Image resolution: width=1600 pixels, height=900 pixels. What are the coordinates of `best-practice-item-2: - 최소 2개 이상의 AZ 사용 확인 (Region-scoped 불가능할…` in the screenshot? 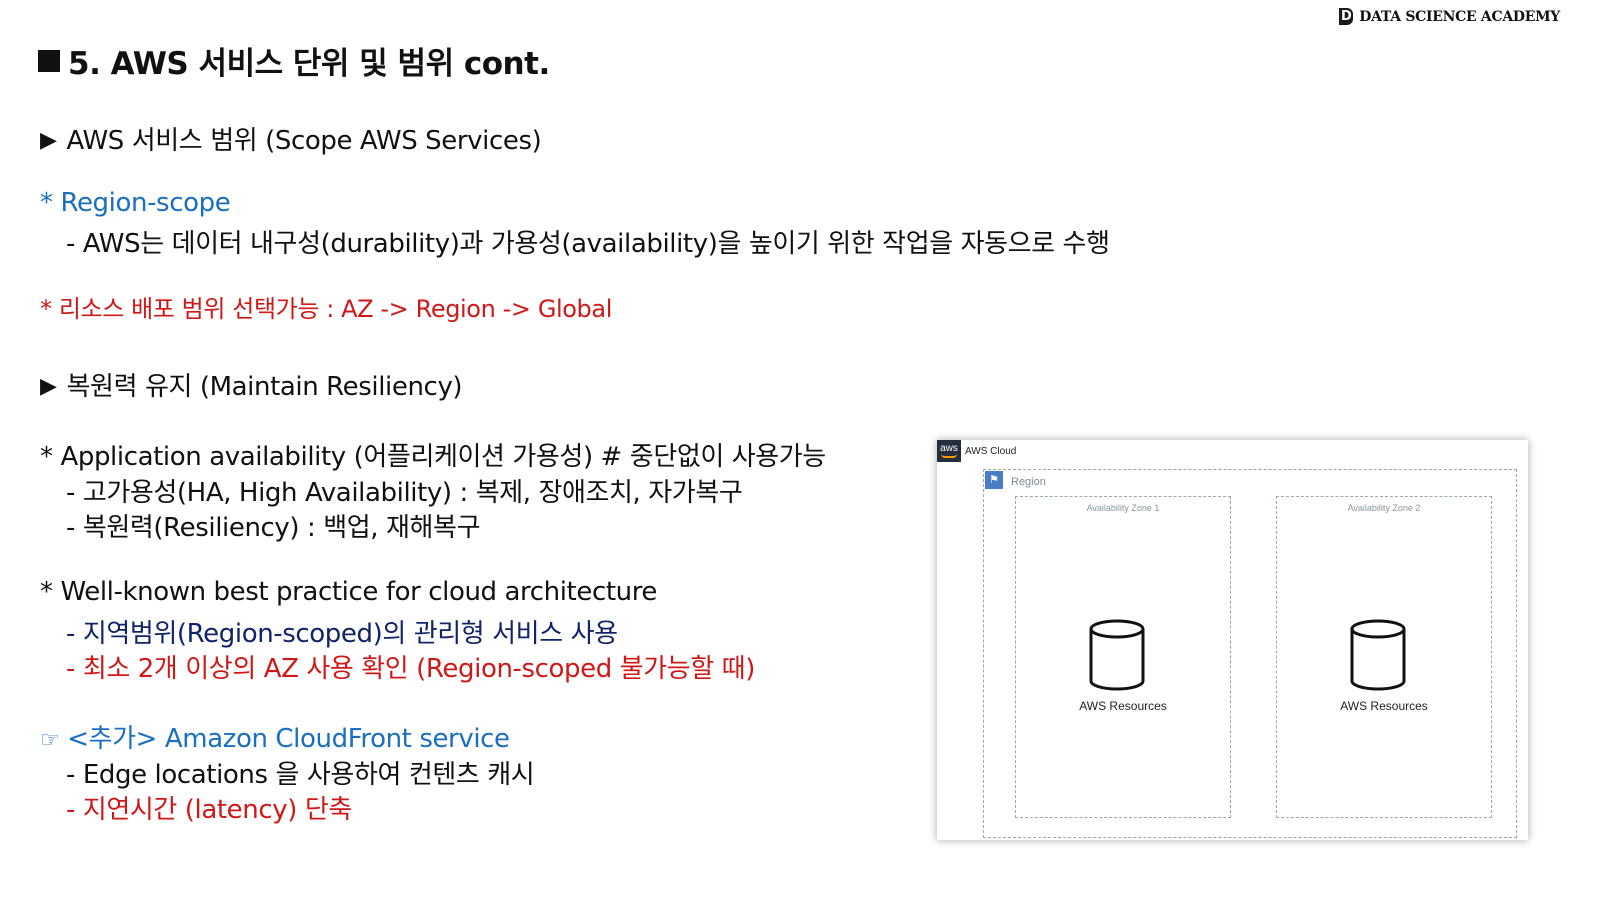 It's located at (410, 669).